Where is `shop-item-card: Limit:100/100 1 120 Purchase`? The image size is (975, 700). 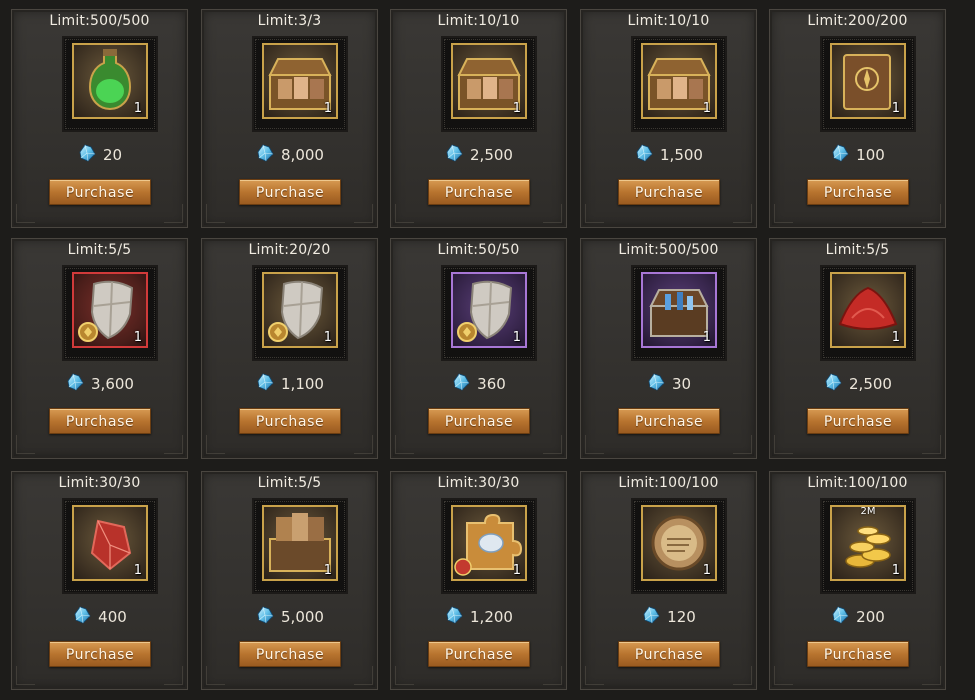 shop-item-card: Limit:100/100 1 120 Purchase is located at coordinates (668, 580).